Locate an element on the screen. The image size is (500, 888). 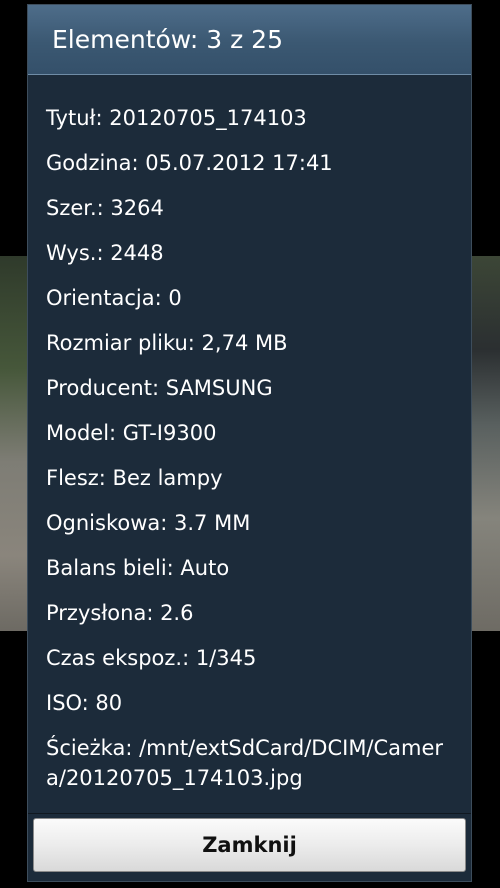
dialog-header: Elementów: 3 z 25 is located at coordinates (249, 40).